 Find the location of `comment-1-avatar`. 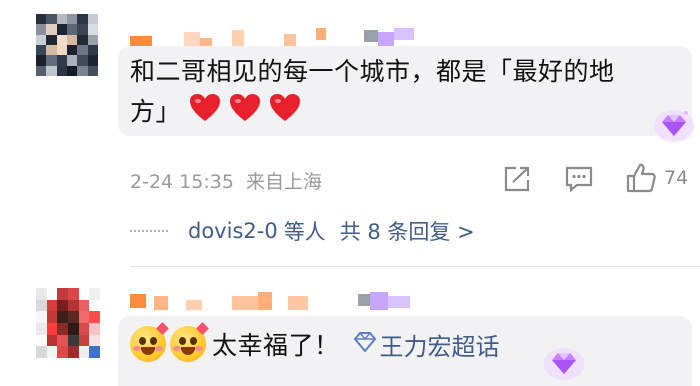

comment-1-avatar is located at coordinates (67, 45).